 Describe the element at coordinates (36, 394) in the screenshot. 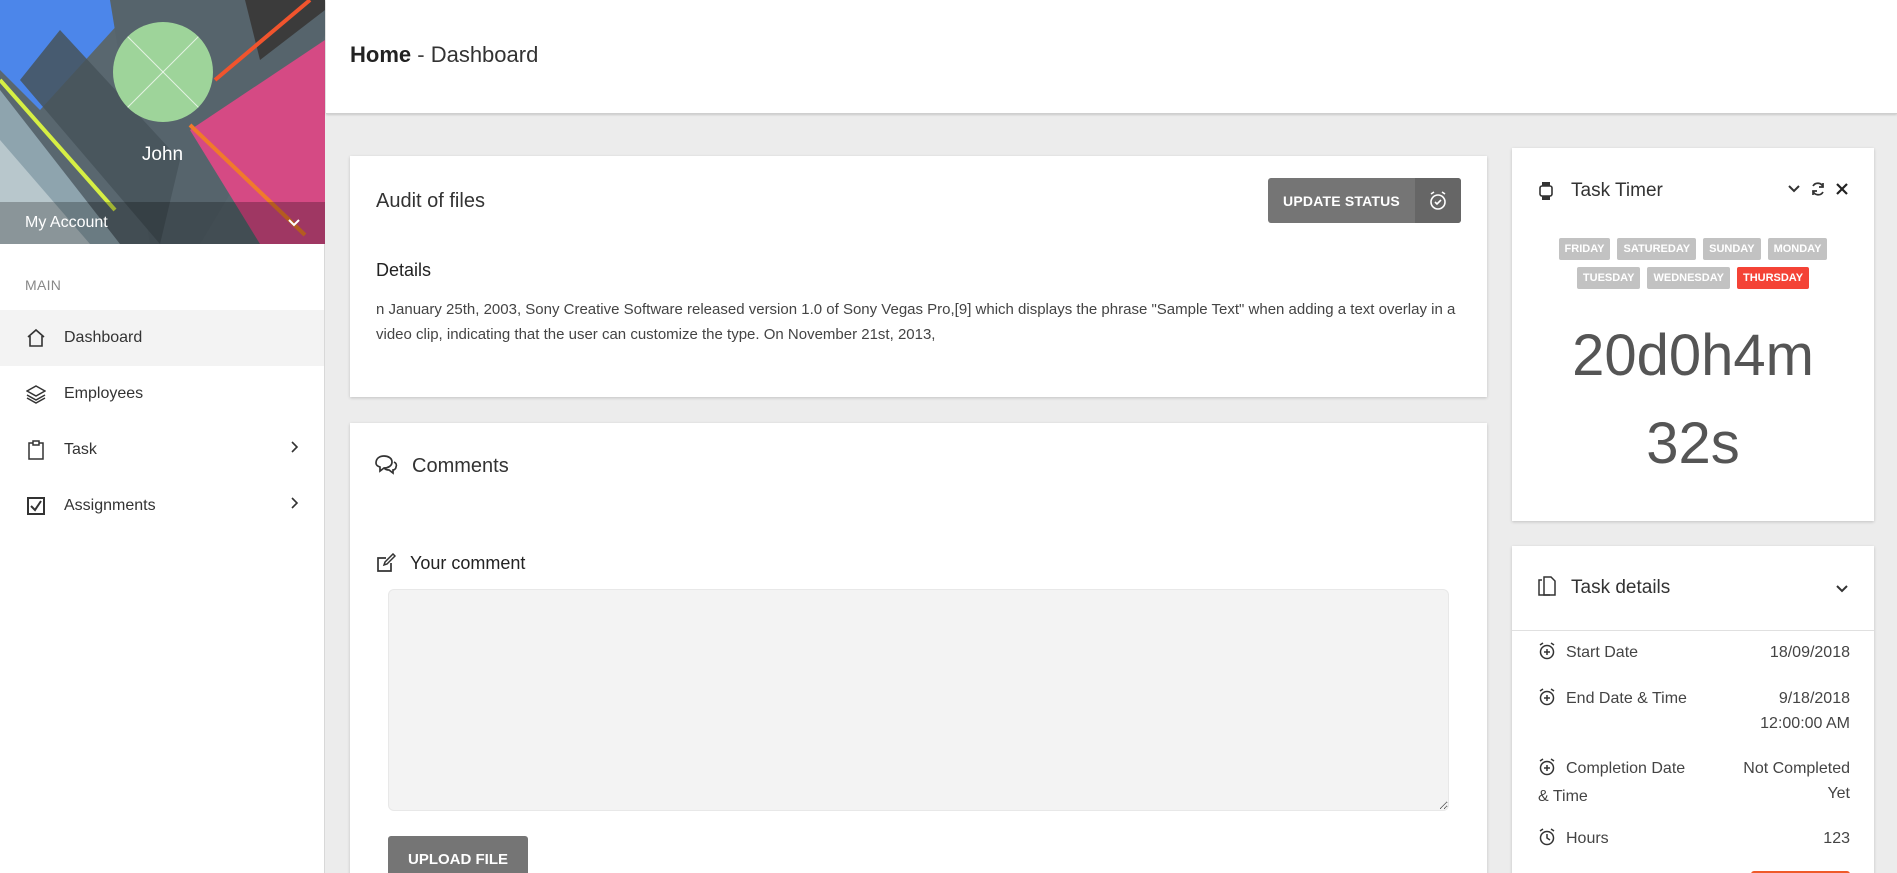

I see `layers-icon` at that location.